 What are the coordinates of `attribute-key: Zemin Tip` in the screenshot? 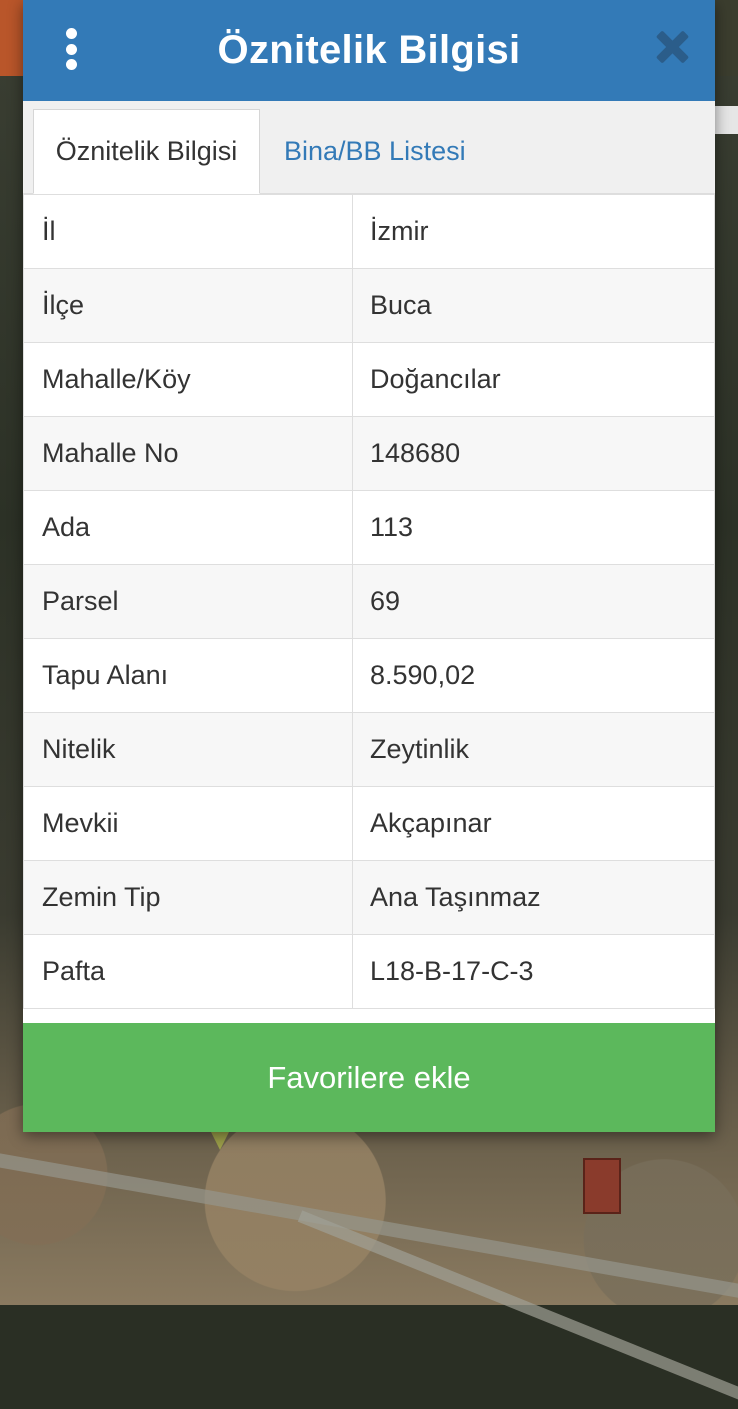 It's located at (188, 897).